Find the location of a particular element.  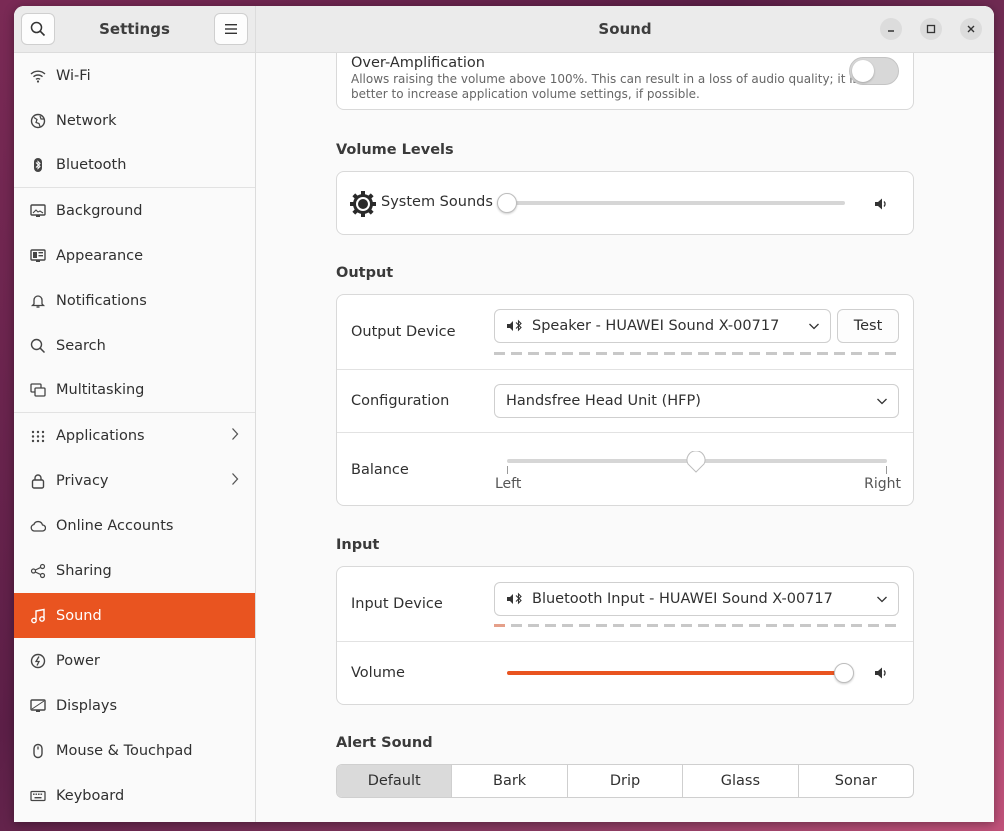

sidebar-item-power: Power is located at coordinates (134, 660).